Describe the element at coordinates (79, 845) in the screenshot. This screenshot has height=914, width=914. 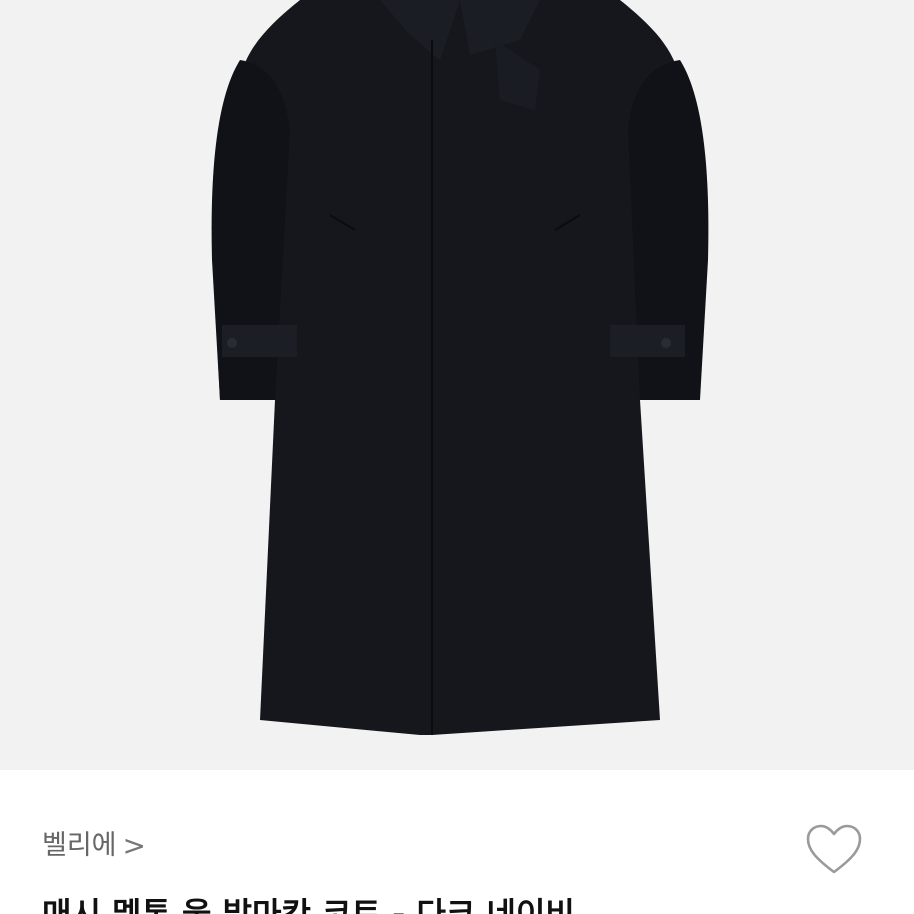
I see `brand-name: 벨리에` at that location.